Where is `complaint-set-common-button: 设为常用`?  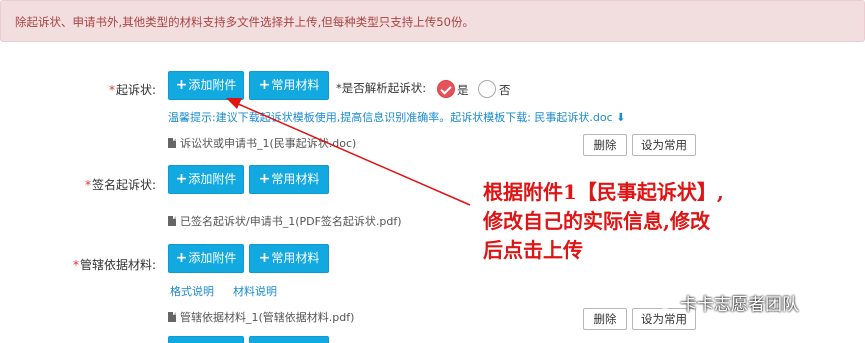
complaint-set-common-button: 设为常用 is located at coordinates (664, 145).